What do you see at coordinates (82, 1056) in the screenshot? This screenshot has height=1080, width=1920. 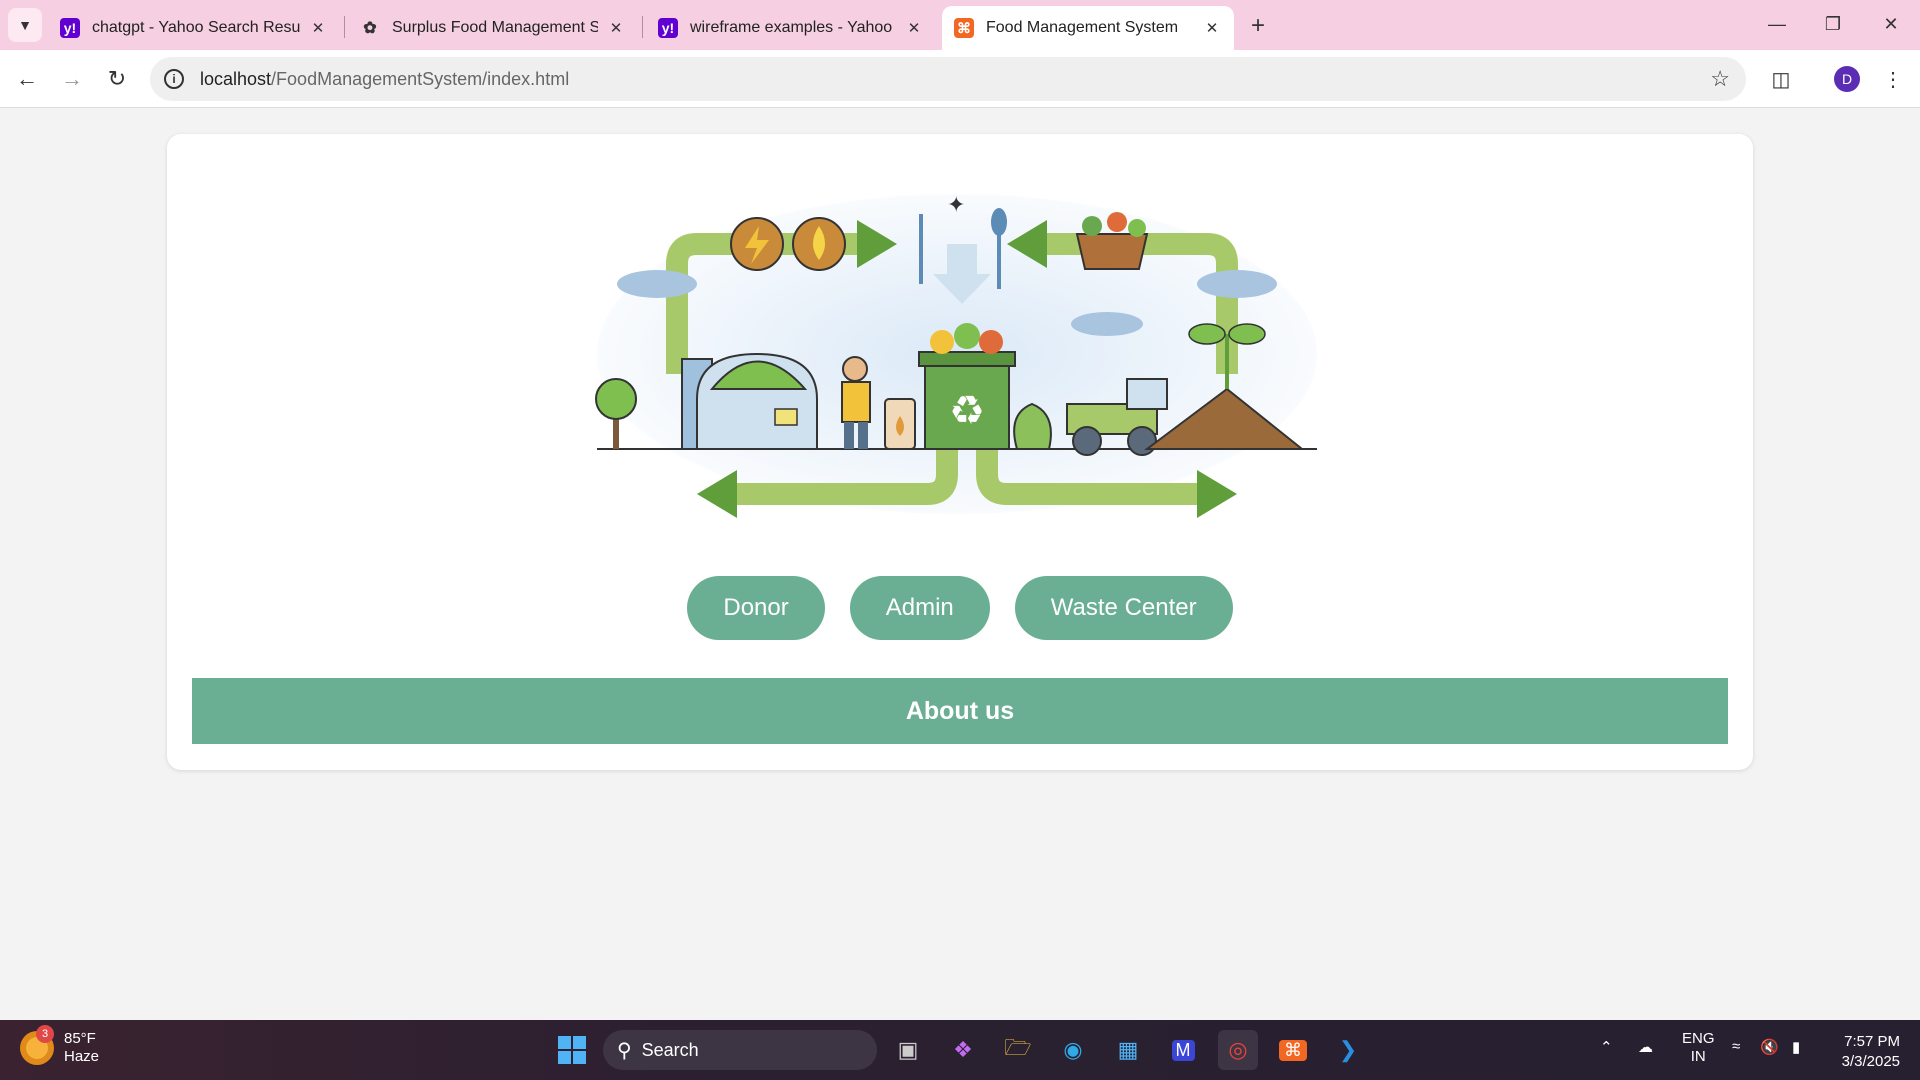 I see `weather-desc: Haze` at bounding box center [82, 1056].